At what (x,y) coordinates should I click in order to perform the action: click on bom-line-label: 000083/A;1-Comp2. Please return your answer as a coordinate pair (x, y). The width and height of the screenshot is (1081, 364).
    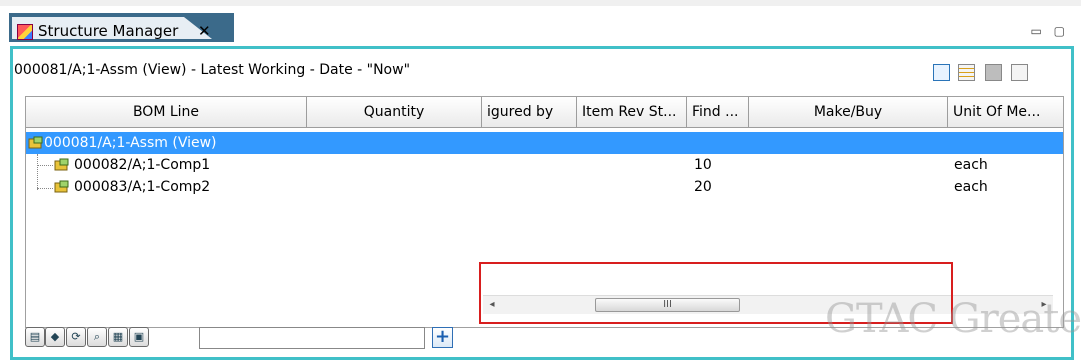
    Looking at the image, I should click on (142, 187).